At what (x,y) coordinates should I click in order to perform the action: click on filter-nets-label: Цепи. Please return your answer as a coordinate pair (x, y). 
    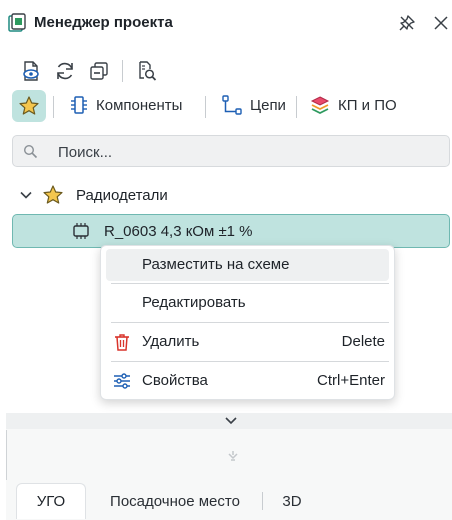
    Looking at the image, I should click on (268, 105).